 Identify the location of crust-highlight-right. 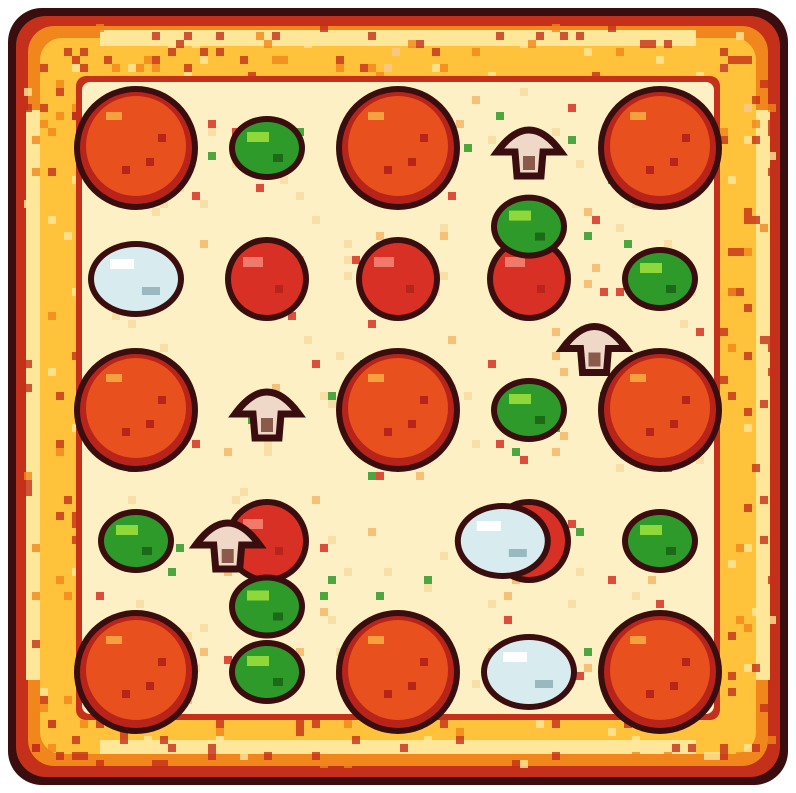
(763, 395).